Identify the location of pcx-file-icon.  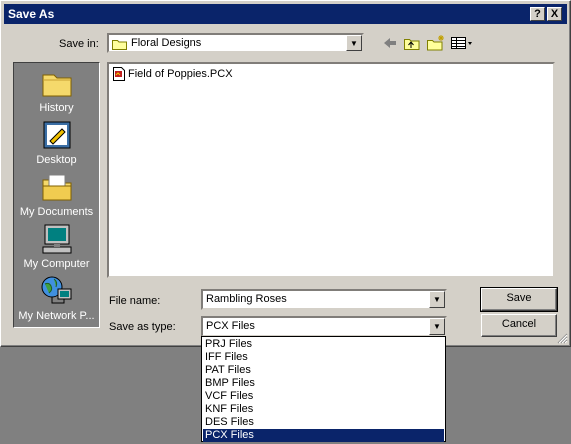
(119, 74).